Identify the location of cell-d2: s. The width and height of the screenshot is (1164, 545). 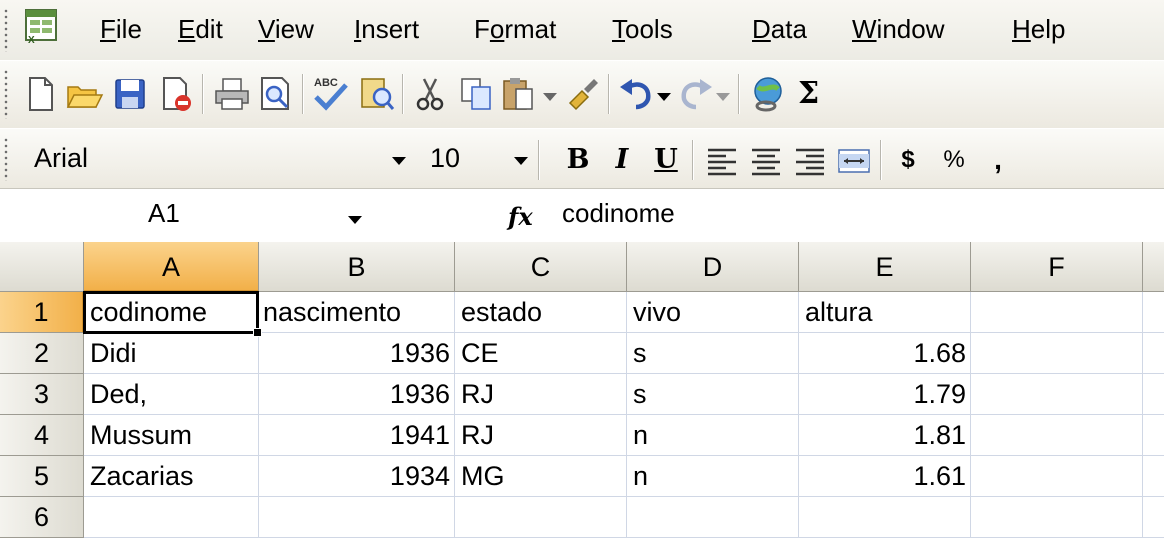
(713, 353).